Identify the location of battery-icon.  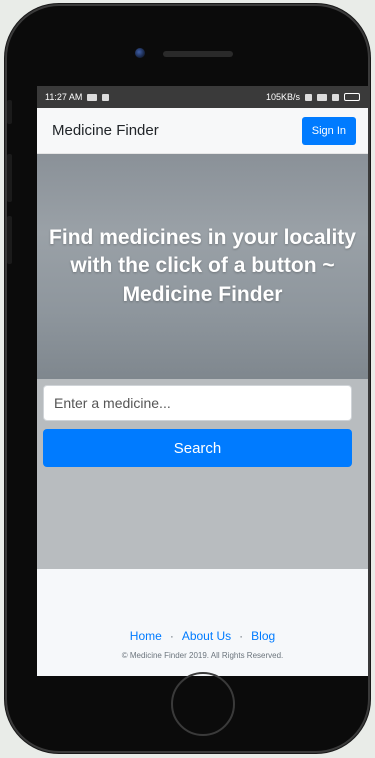
(352, 97).